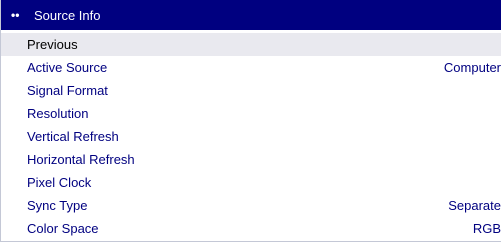 The height and width of the screenshot is (242, 501). I want to click on menu-item-vertical-refresh: Vertical Refresh, so click(251, 136).